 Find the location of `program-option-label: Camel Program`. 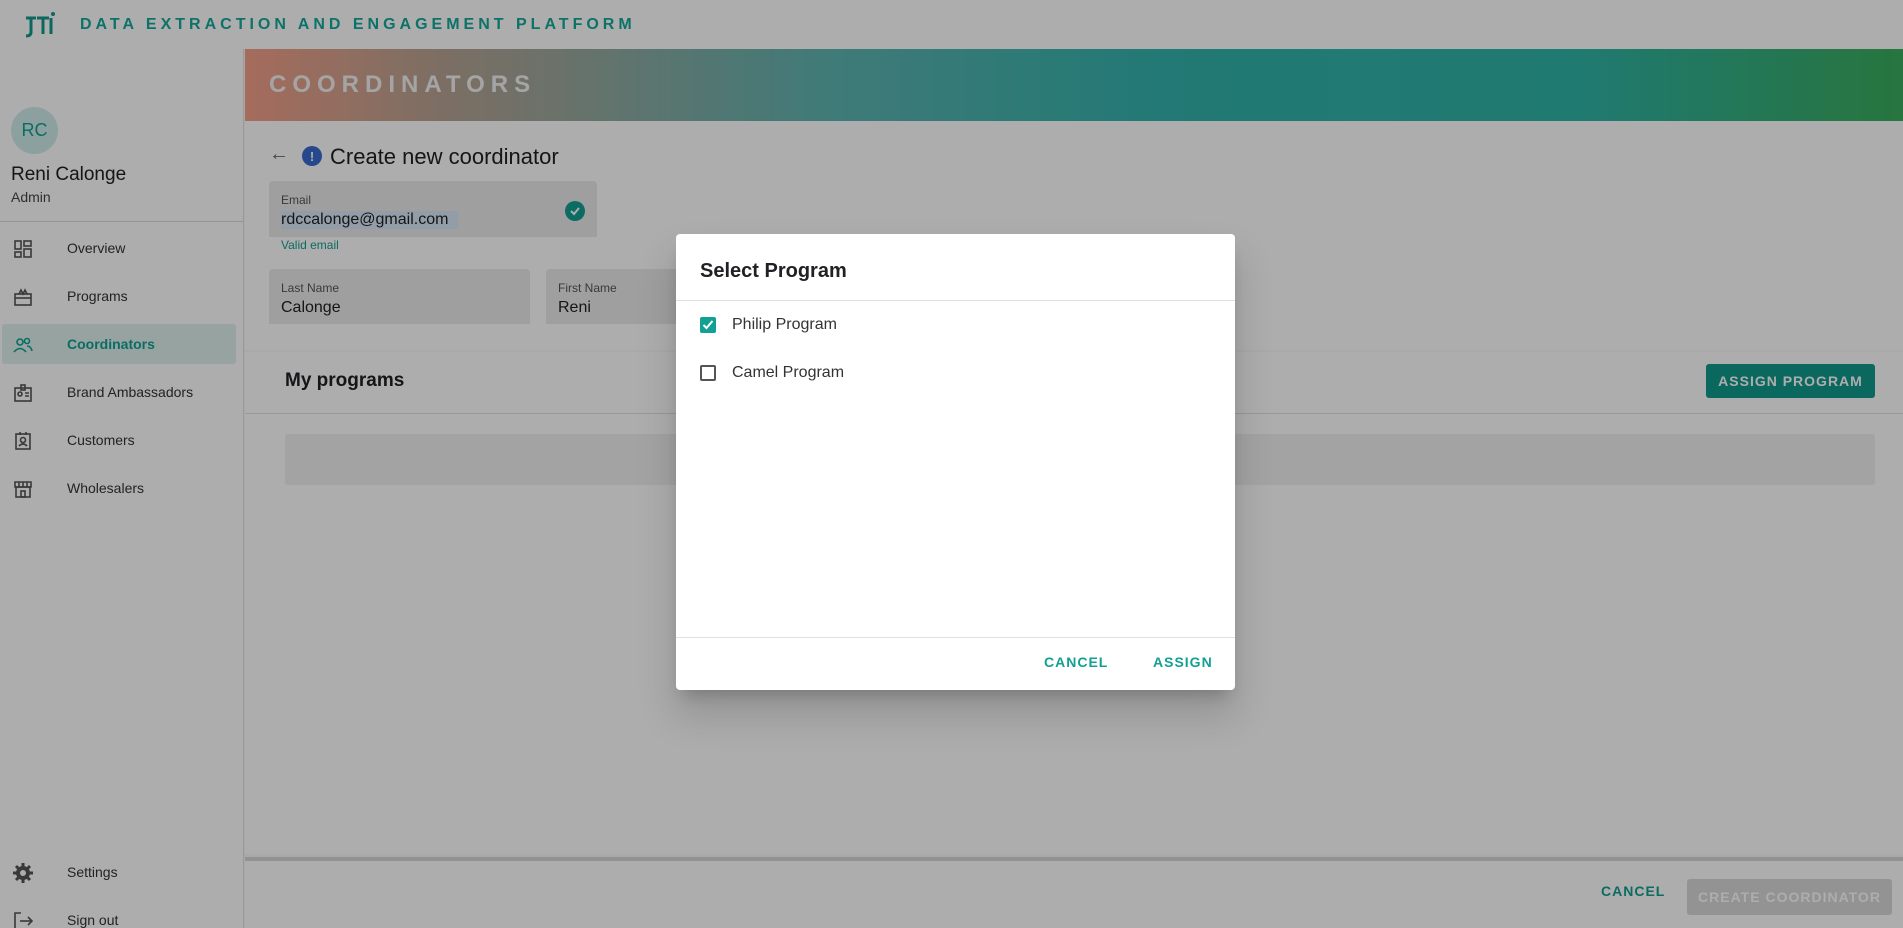

program-option-label: Camel Program is located at coordinates (788, 372).